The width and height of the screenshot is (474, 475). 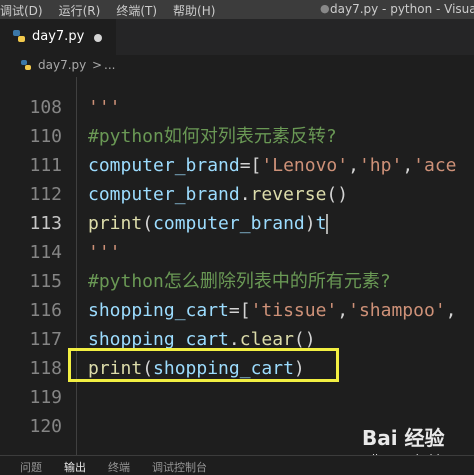 What do you see at coordinates (310, 223) in the screenshot?
I see `code-token: )` at bounding box center [310, 223].